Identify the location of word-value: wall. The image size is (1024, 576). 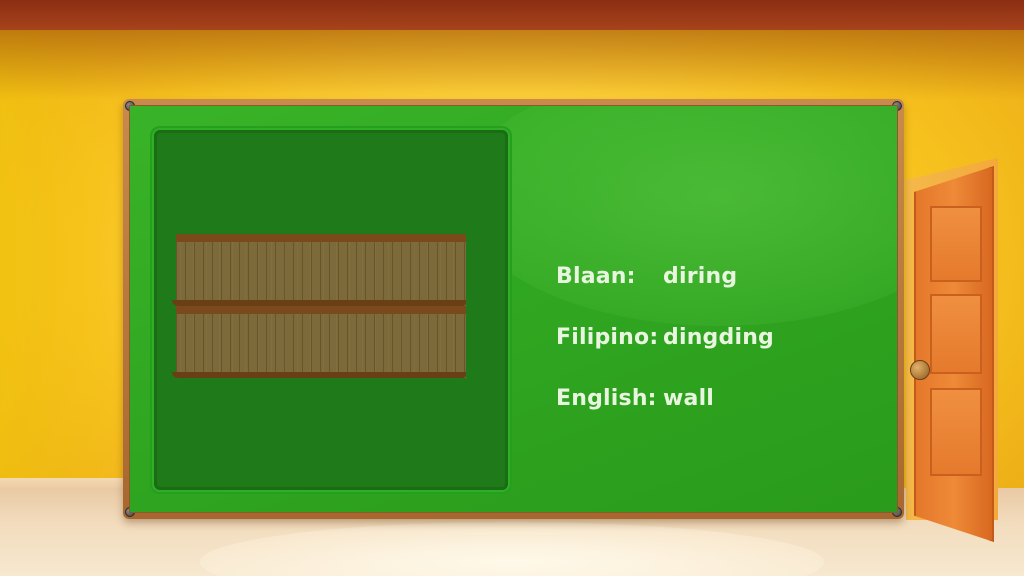
(689, 398).